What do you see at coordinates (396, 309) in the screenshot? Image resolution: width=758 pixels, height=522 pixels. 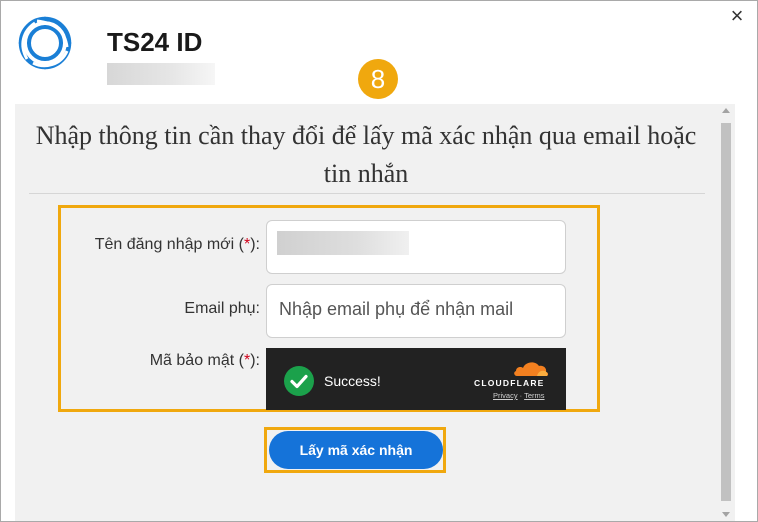 I see `email-placeholder: Nhập email phụ để nhận mail` at bounding box center [396, 309].